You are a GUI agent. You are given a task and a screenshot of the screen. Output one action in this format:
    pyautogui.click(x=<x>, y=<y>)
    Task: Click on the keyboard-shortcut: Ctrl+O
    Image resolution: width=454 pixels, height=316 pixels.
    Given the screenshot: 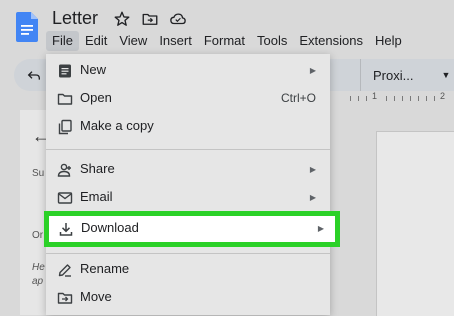 What is the action you would take?
    pyautogui.click(x=298, y=98)
    